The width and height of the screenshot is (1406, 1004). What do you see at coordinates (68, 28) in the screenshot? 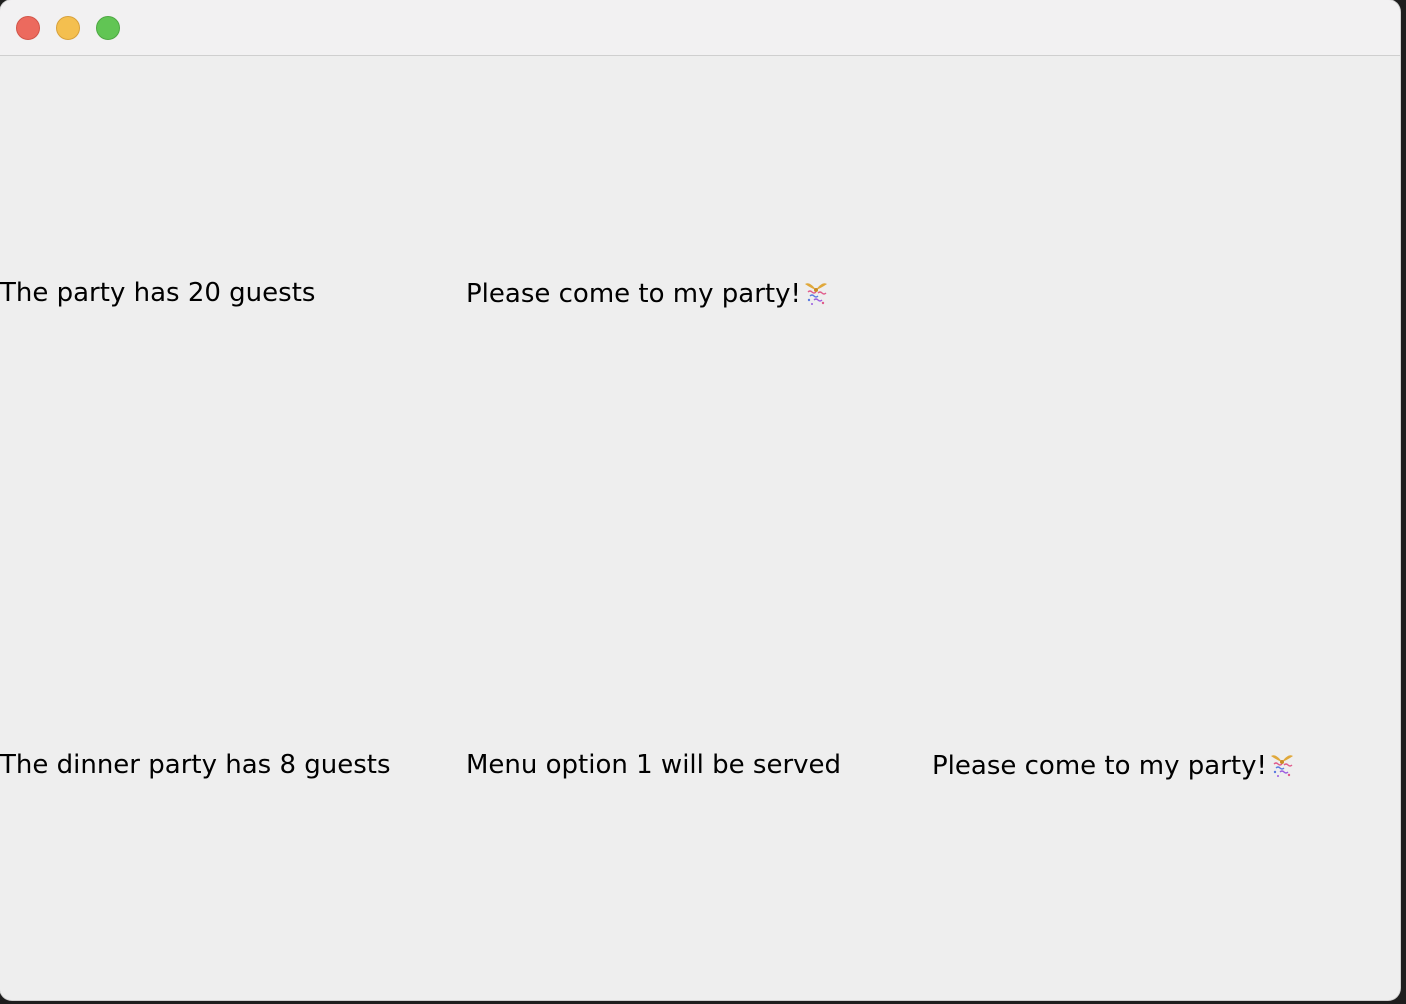
I see `minimize-window-button` at bounding box center [68, 28].